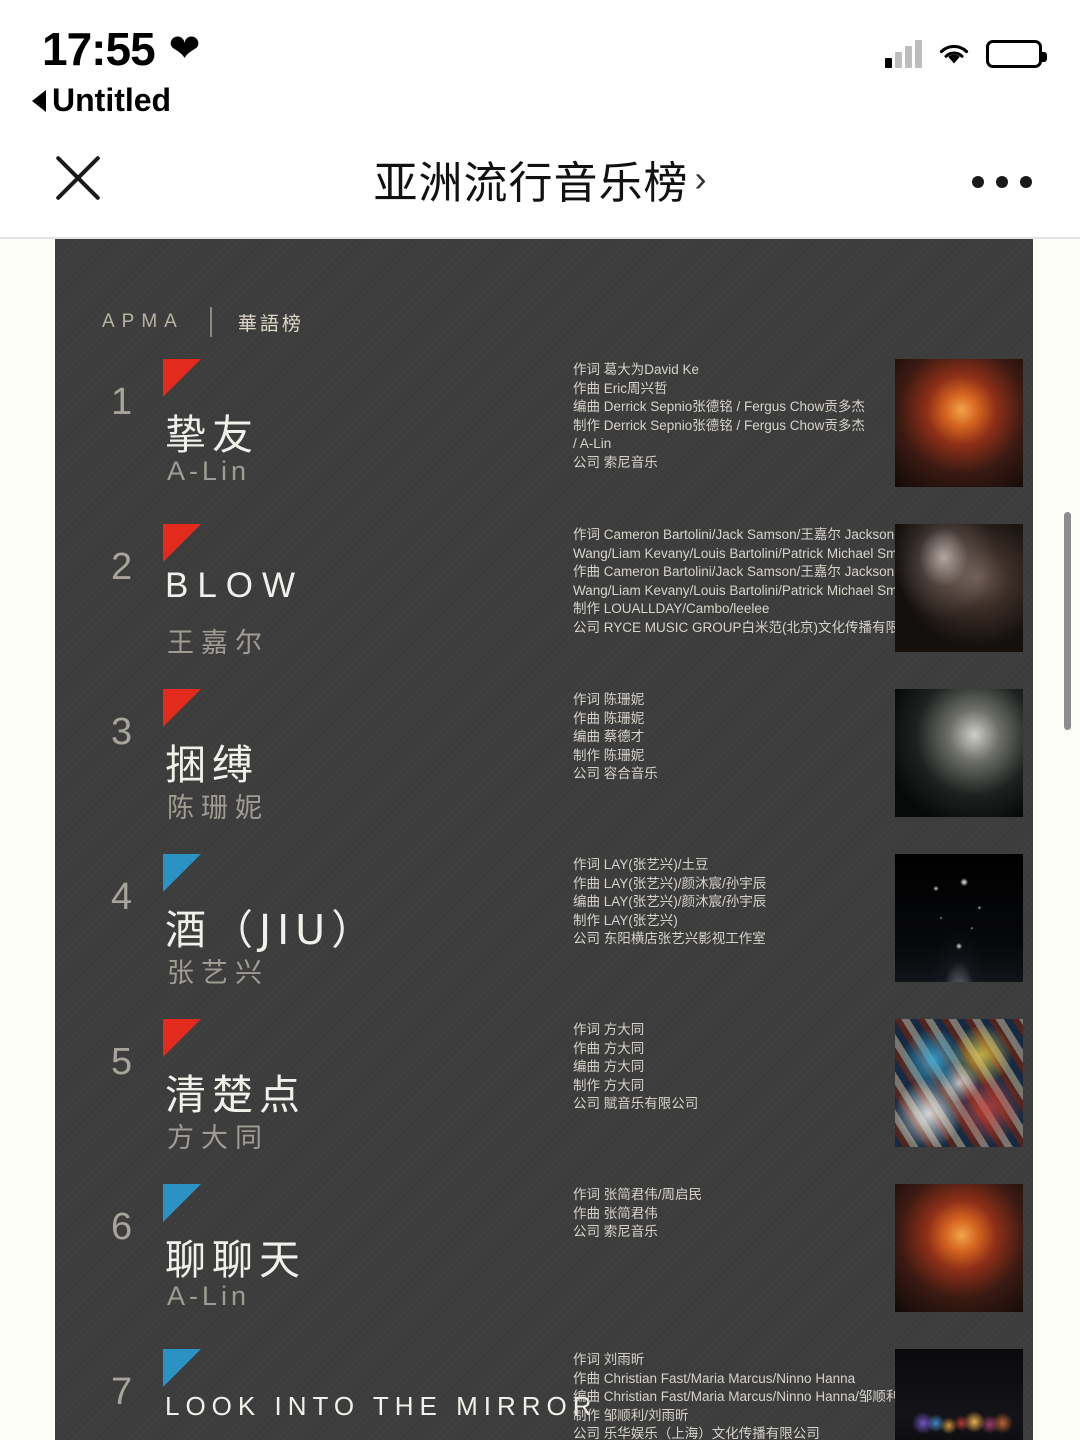  I want to click on chevron-right-icon: ›, so click(700, 178).